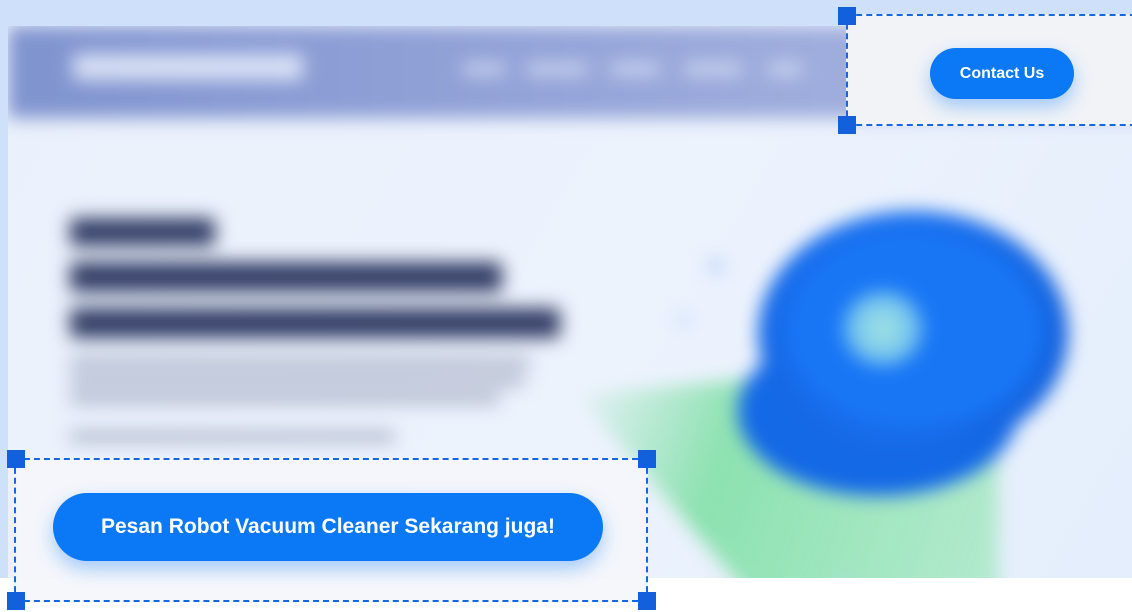  I want to click on contact-us-button: Contact Us, so click(1002, 73).